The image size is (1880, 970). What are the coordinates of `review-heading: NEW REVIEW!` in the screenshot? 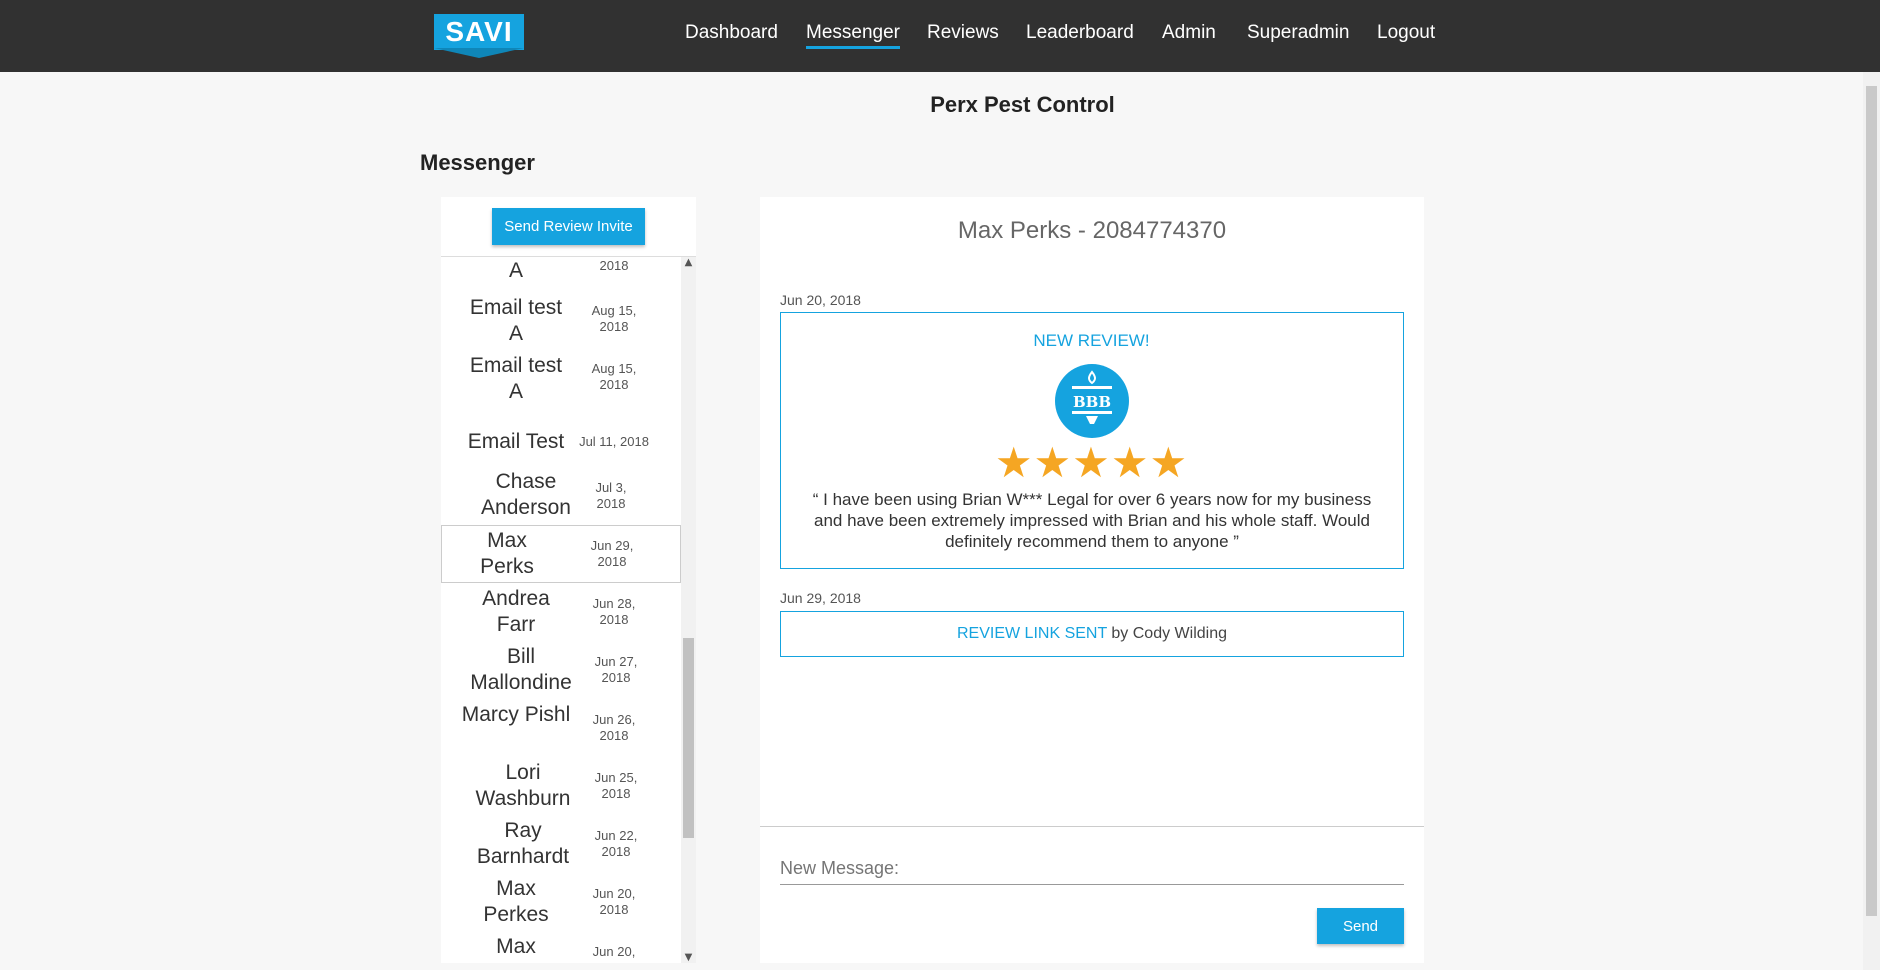 It's located at (1091, 340).